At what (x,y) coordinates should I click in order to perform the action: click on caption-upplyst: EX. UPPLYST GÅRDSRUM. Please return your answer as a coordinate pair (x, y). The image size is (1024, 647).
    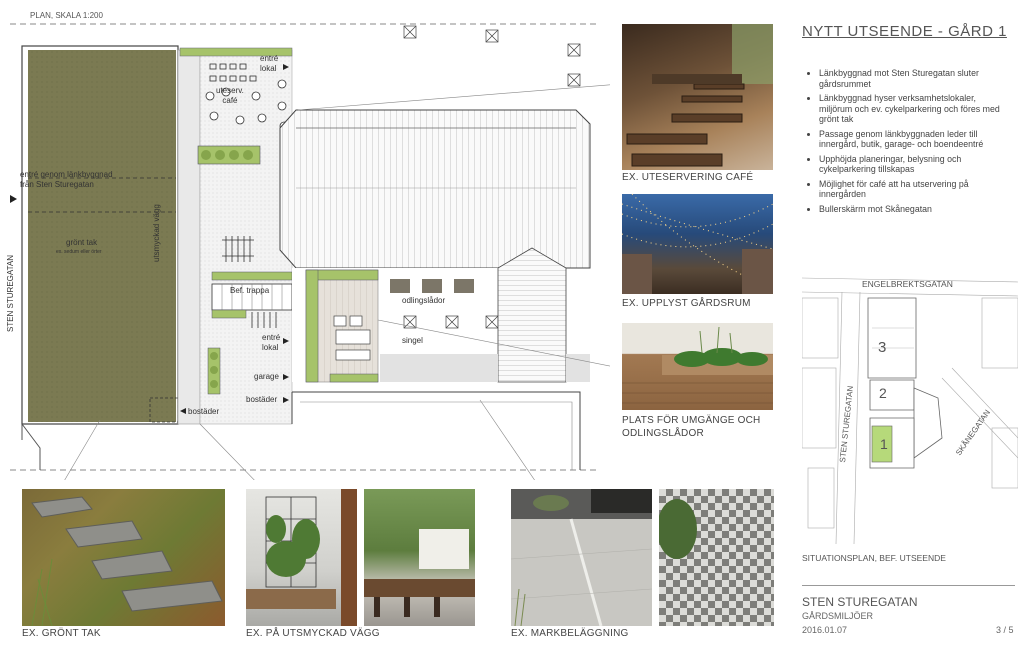
    Looking at the image, I should click on (686, 303).